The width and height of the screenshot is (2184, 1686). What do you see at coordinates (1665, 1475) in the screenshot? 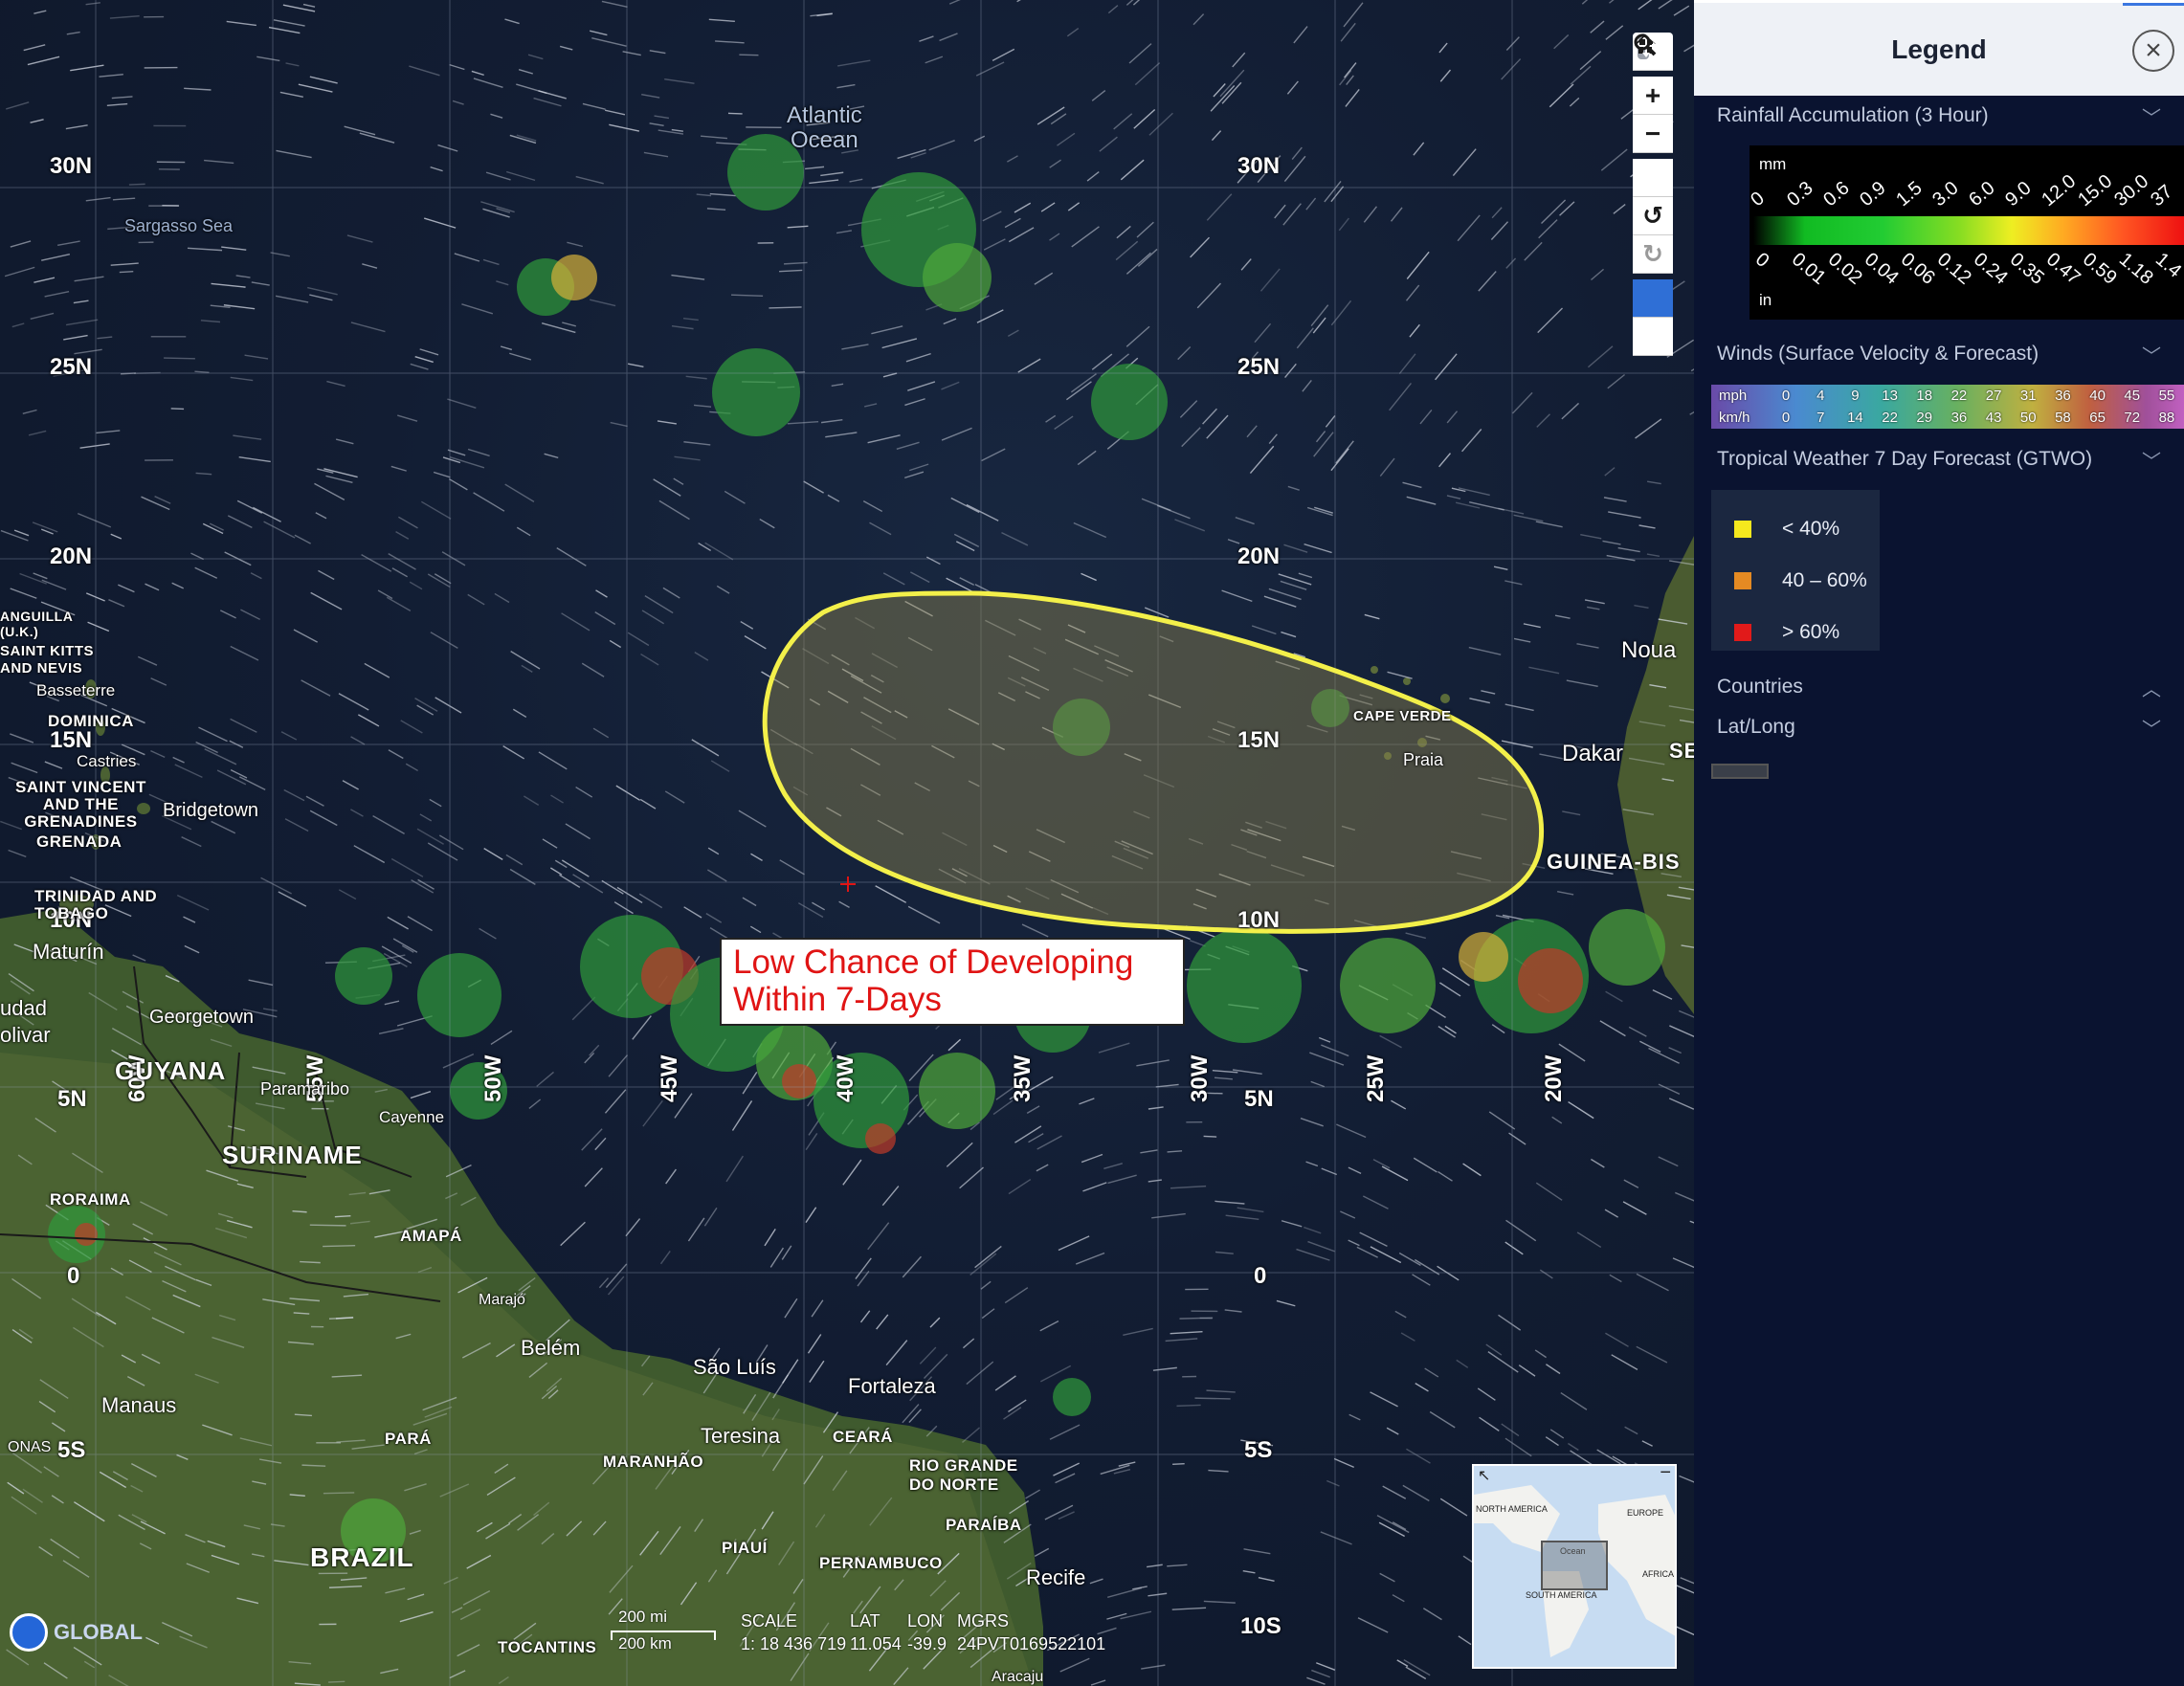
I see `collapse-icon: −` at bounding box center [1665, 1475].